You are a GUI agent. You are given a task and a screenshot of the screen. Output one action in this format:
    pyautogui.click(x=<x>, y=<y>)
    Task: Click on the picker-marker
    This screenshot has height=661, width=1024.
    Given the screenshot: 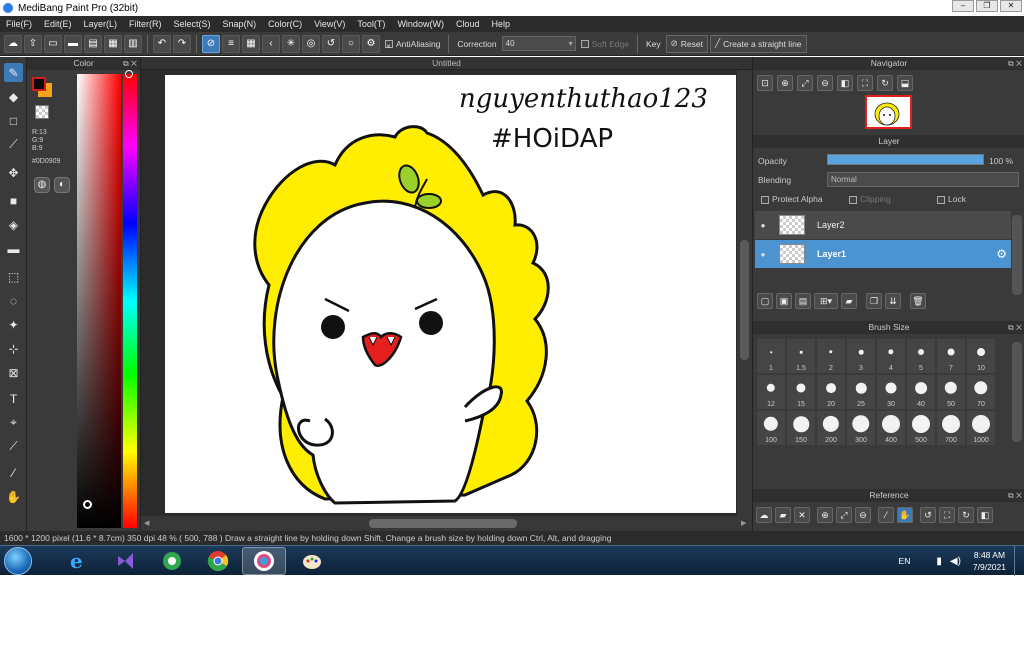 What is the action you would take?
    pyautogui.click(x=87, y=504)
    